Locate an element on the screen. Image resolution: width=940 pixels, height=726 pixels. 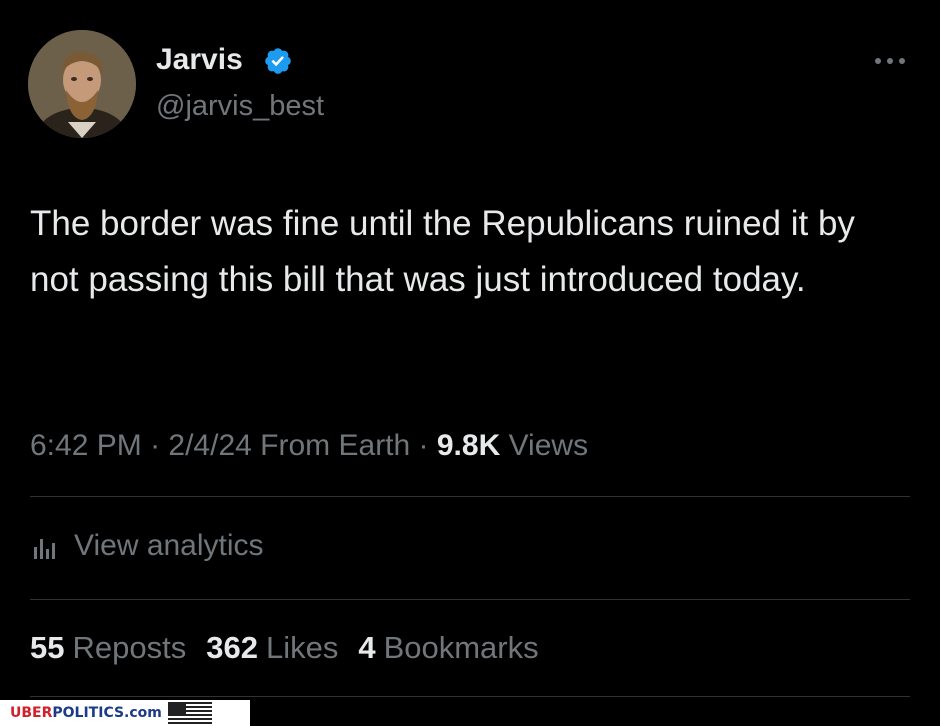
reposts-stat: 55 Reposts is located at coordinates (108, 648).